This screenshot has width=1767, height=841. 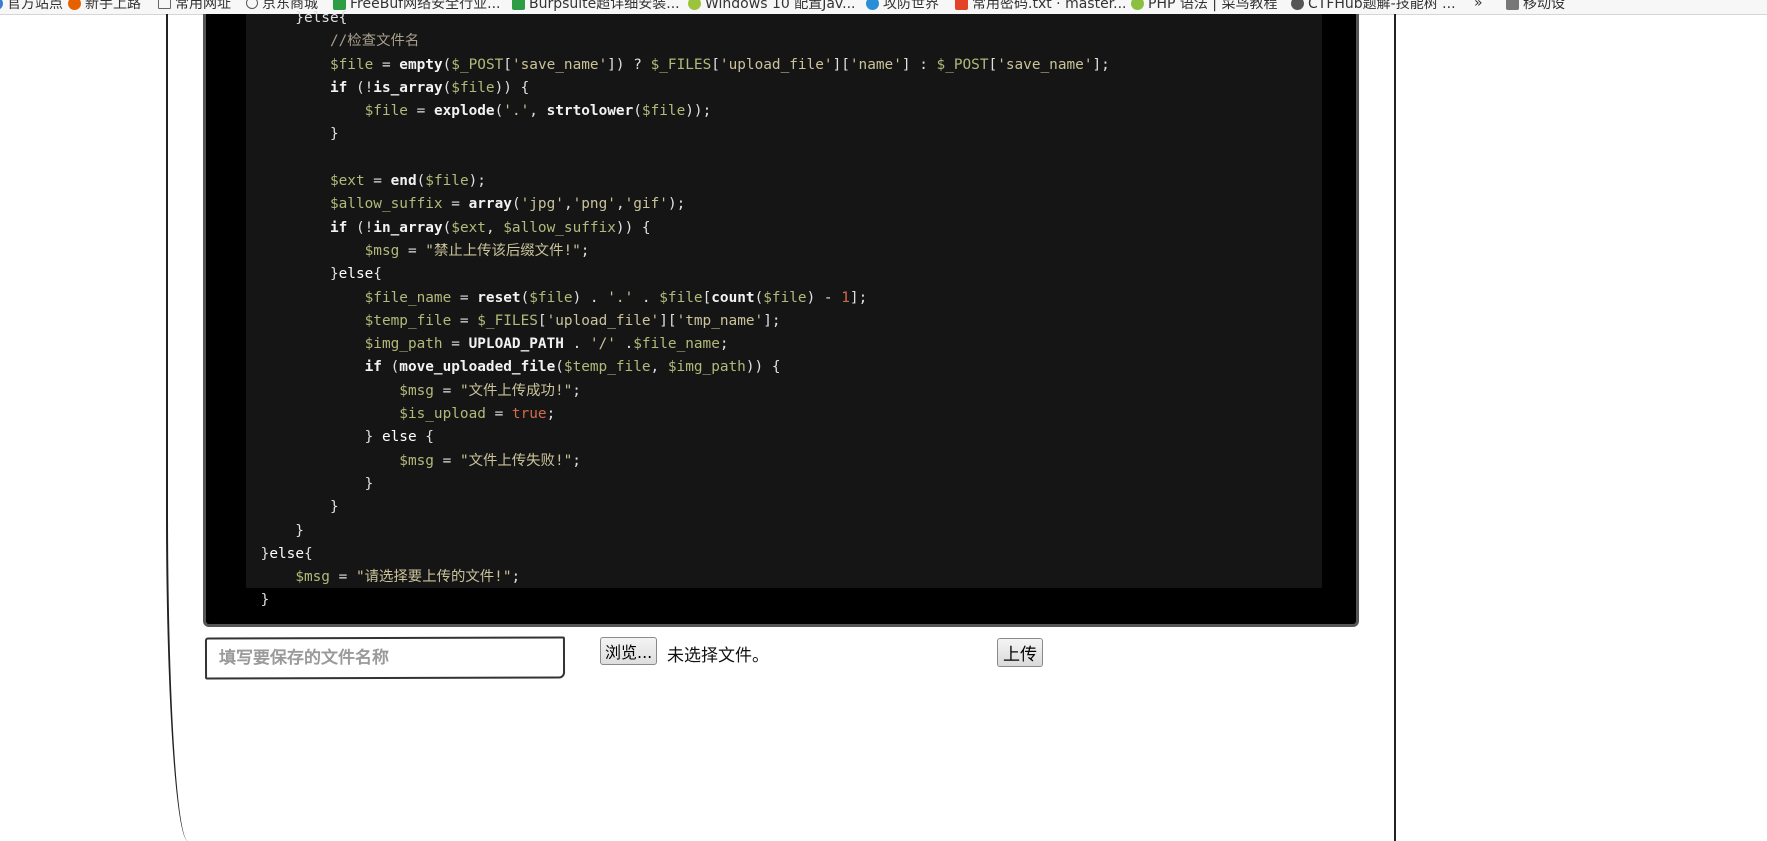 What do you see at coordinates (1213, 6) in the screenshot?
I see `bookmark-label: PHP 语法 | 菜鸟教程` at bounding box center [1213, 6].